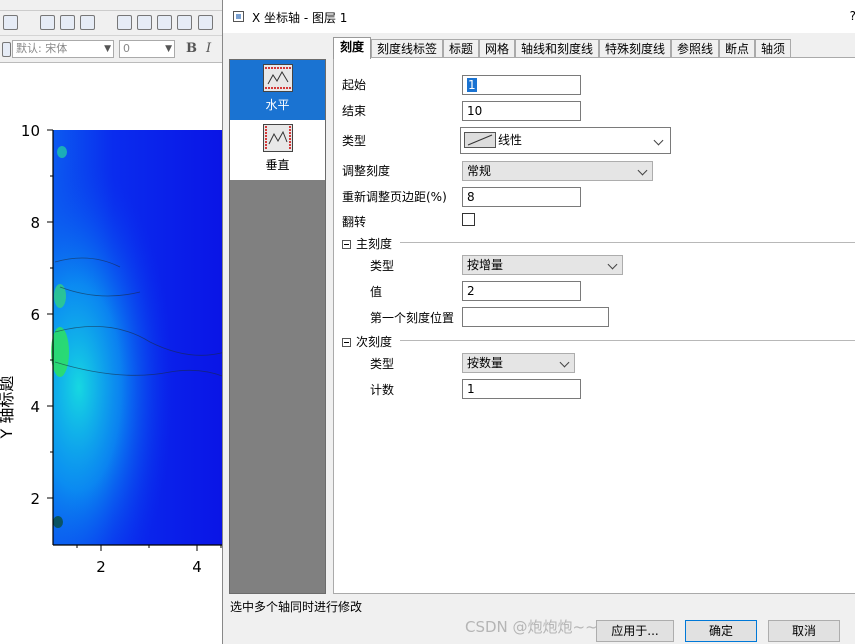  I want to click on font-size-select: 0 ▼, so click(147, 49).